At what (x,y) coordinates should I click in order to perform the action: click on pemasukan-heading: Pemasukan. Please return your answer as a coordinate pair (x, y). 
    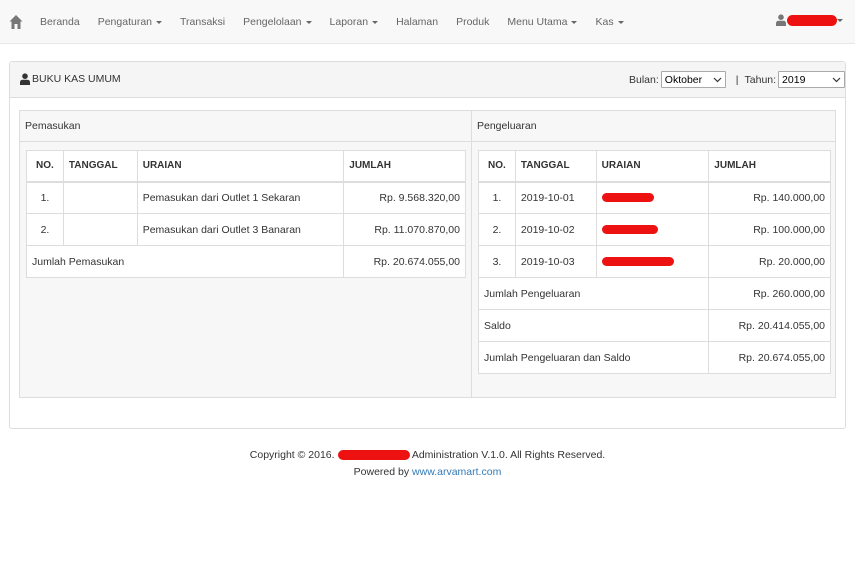
    Looking at the image, I should click on (245, 126).